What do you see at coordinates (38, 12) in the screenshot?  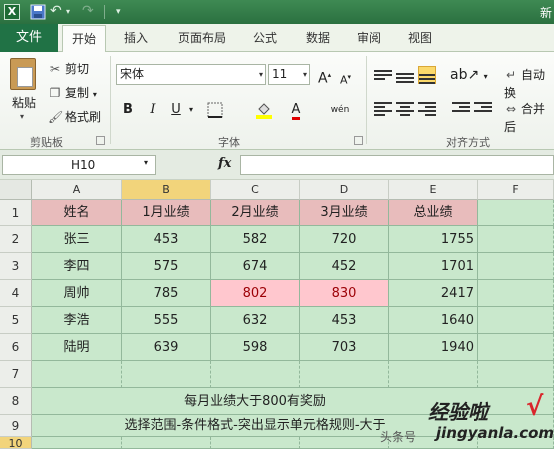 I see `save-icon` at bounding box center [38, 12].